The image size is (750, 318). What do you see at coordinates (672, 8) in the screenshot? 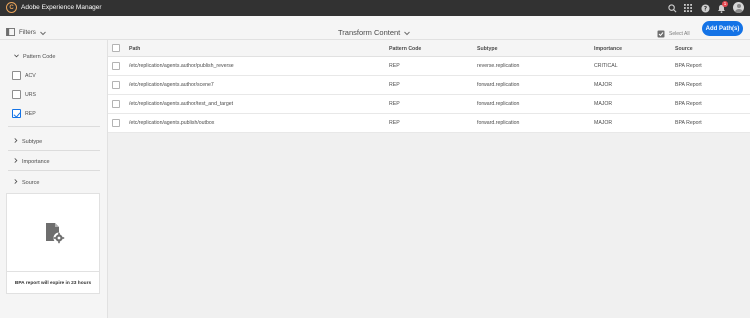
I see `search-icon` at bounding box center [672, 8].